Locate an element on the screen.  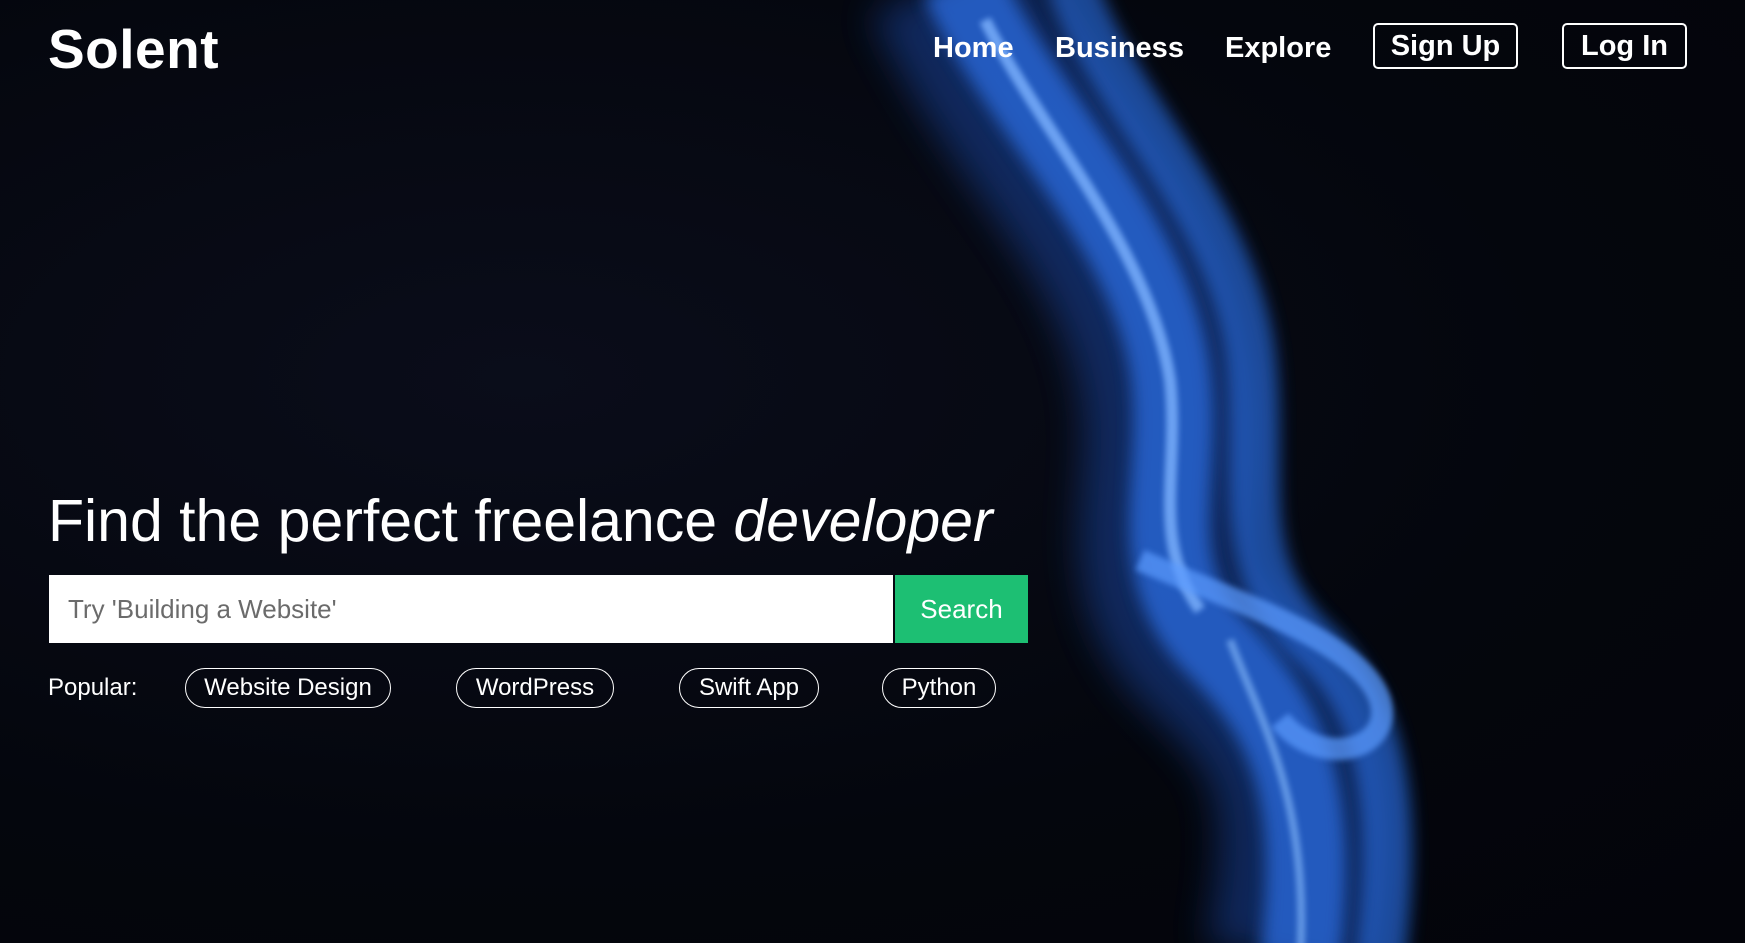
popular-tag-swift-app: Swift App is located at coordinates (749, 688).